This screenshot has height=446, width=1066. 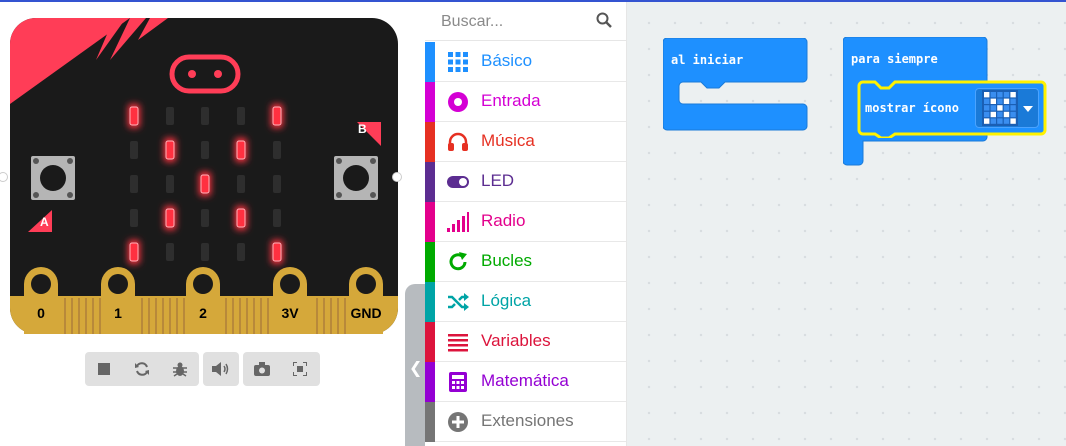 What do you see at coordinates (604, 20) in the screenshot?
I see `search-icon` at bounding box center [604, 20].